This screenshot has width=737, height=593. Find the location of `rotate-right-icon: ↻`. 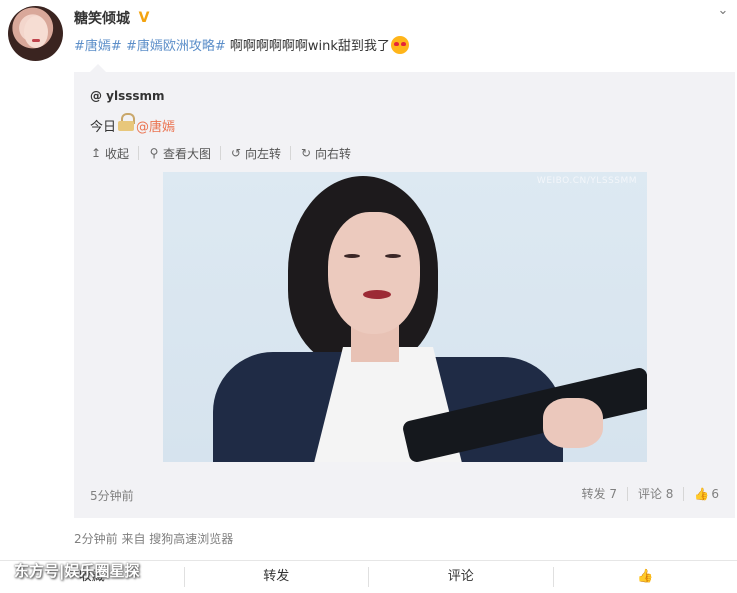

rotate-right-icon: ↻ is located at coordinates (306, 153).